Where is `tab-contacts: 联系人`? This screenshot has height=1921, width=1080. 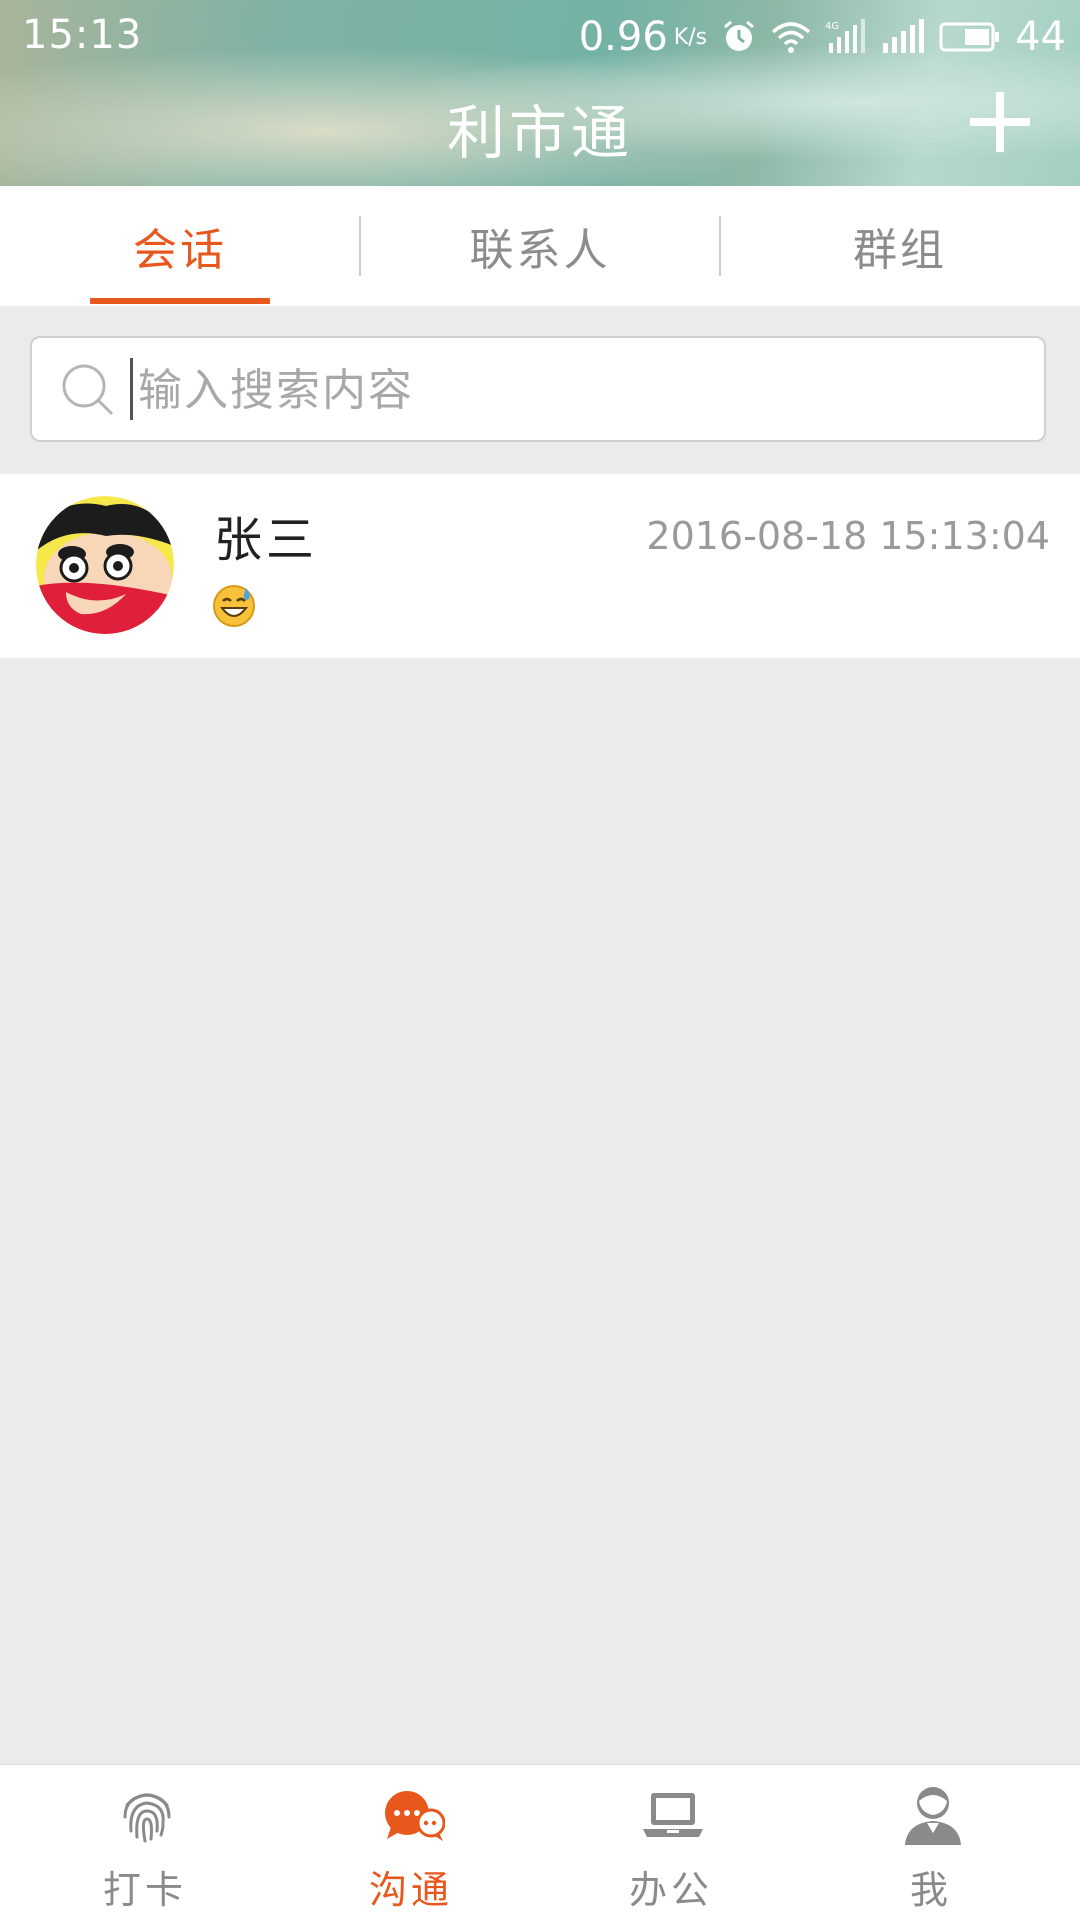
tab-contacts: 联系人 is located at coordinates (540, 246).